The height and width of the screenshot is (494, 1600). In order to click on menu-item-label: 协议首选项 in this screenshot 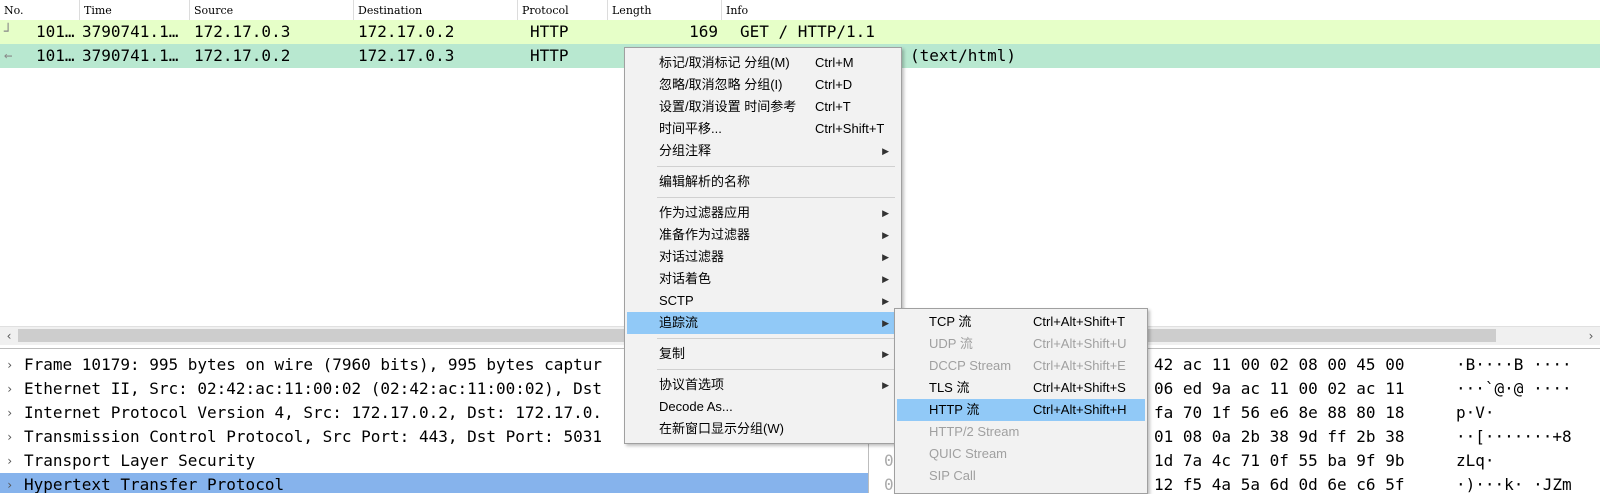, I will do `click(692, 384)`.